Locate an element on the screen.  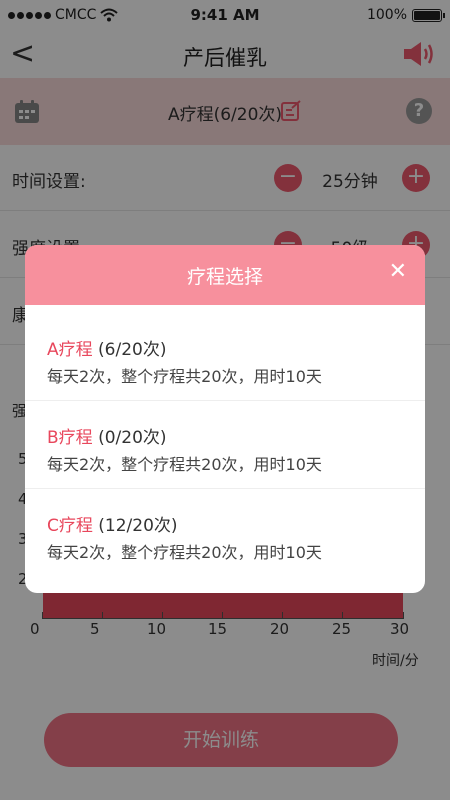
dialog-title: 疗程选择 is located at coordinates (224, 277).